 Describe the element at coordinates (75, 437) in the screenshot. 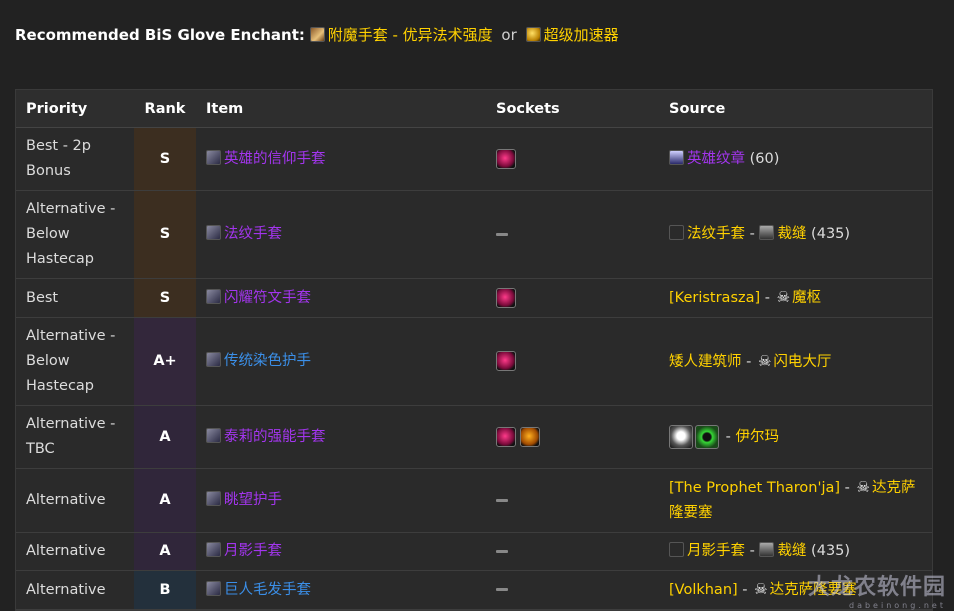

I see `priority-cell: Alternative - TBC` at that location.